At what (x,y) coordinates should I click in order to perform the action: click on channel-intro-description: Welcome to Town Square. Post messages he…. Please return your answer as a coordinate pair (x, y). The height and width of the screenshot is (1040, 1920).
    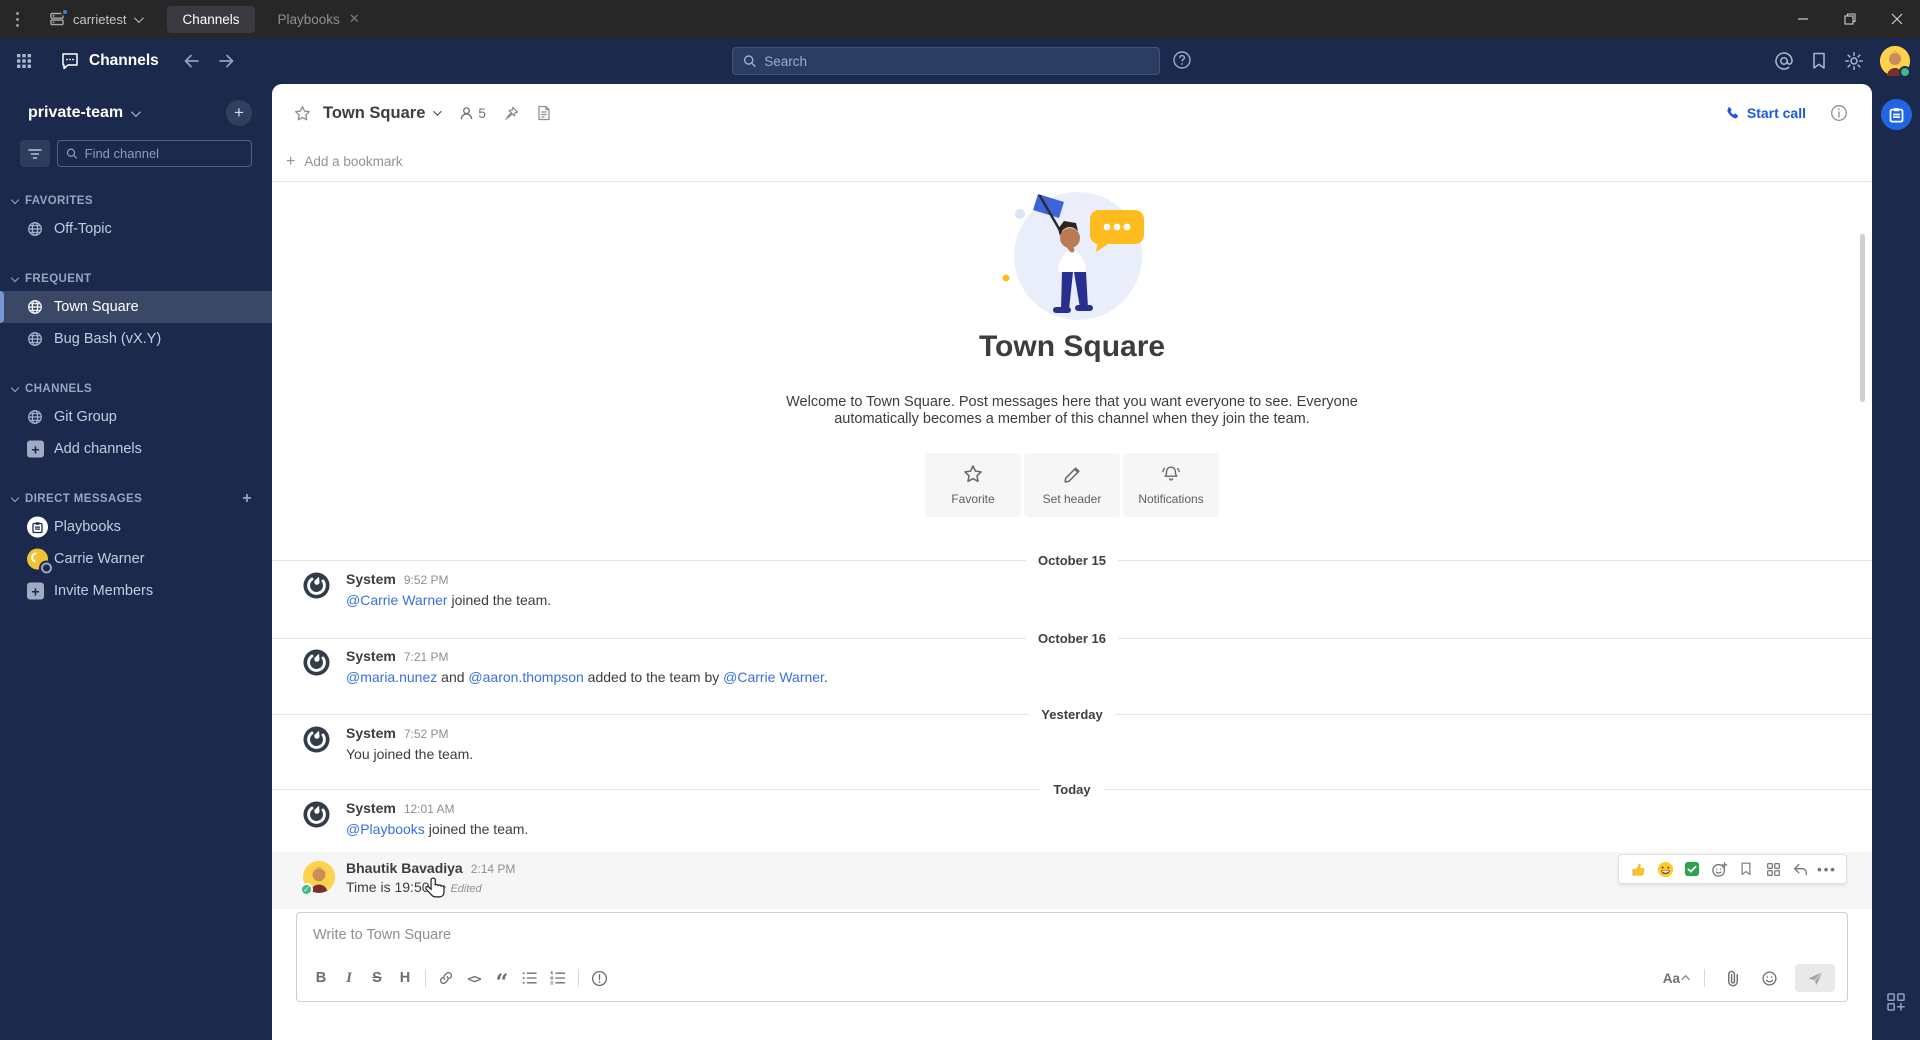
    Looking at the image, I should click on (1072, 410).